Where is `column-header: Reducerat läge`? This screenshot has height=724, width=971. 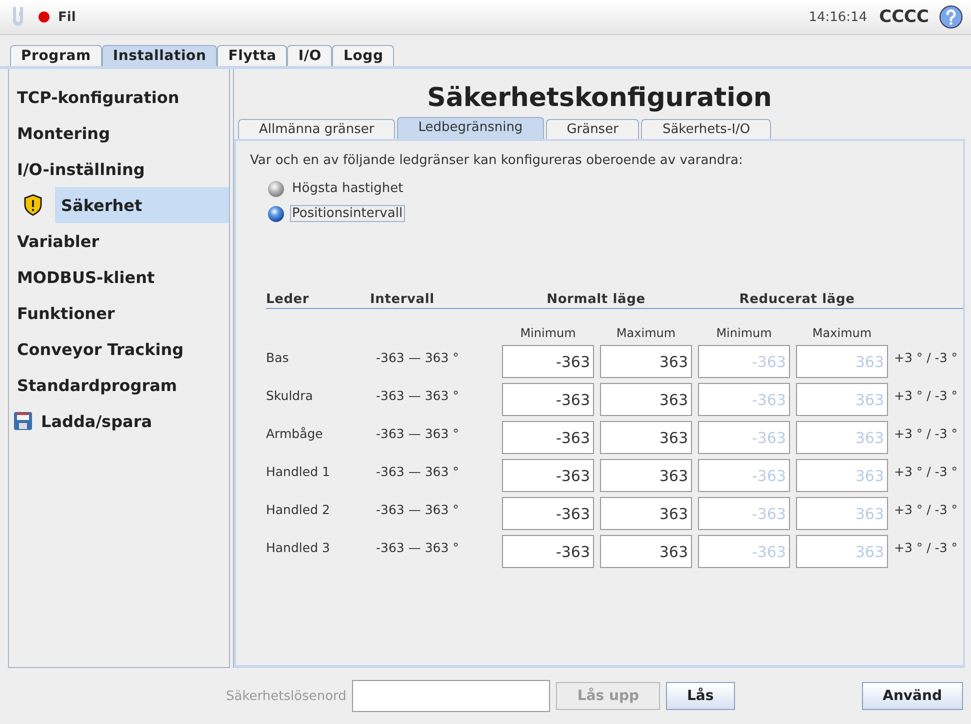 column-header: Reducerat läge is located at coordinates (797, 299).